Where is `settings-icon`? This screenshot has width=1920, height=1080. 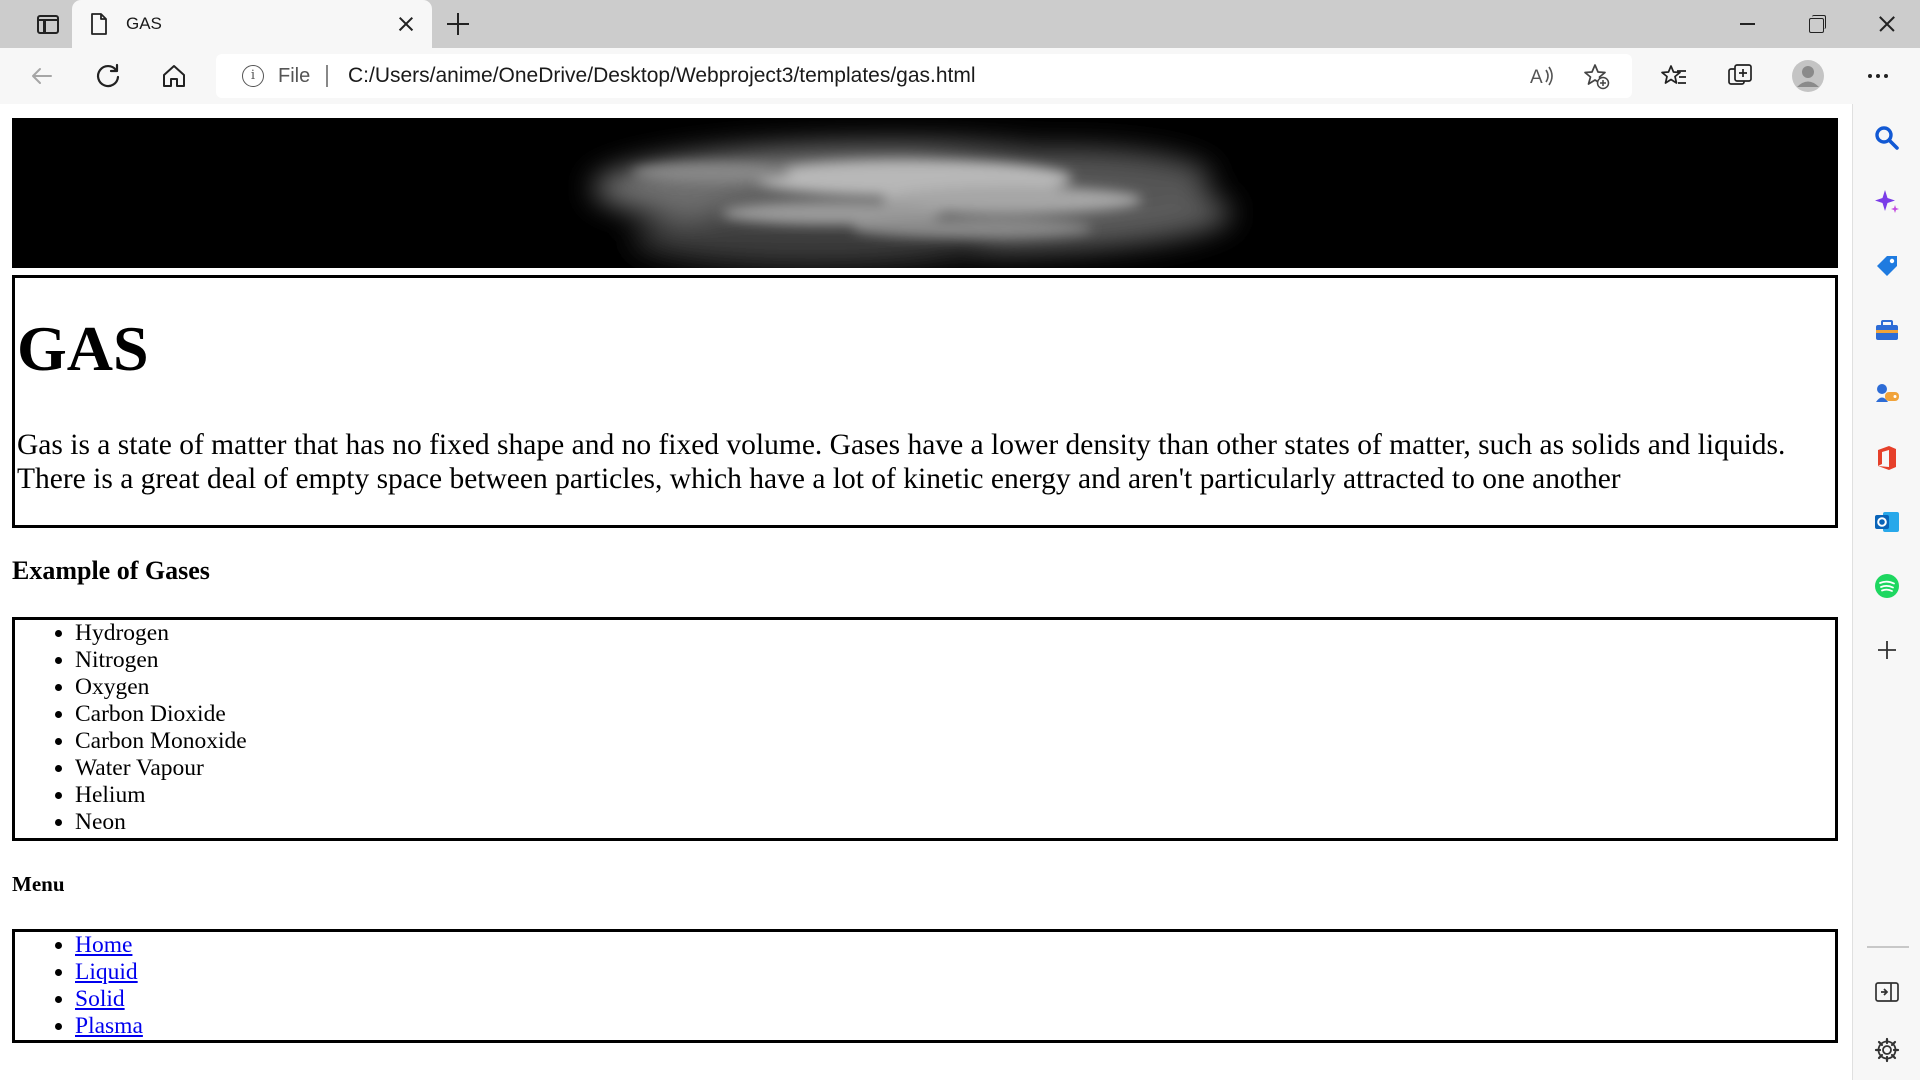 settings-icon is located at coordinates (1887, 1050).